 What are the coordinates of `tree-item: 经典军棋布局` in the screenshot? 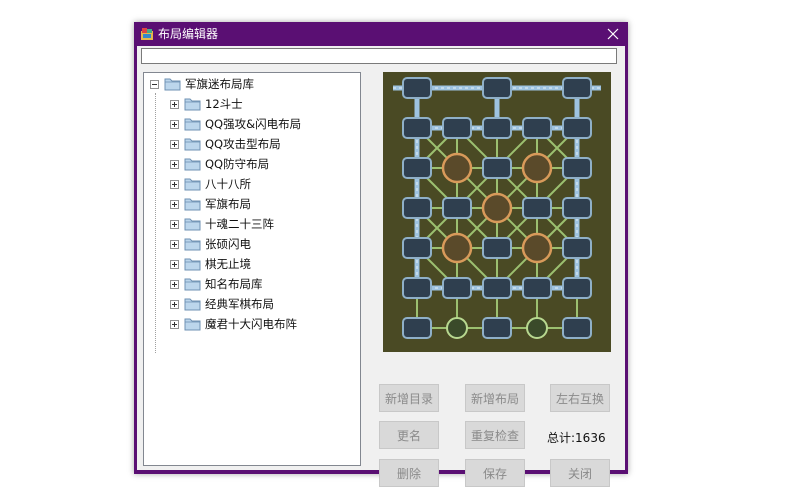 It's located at (222, 304).